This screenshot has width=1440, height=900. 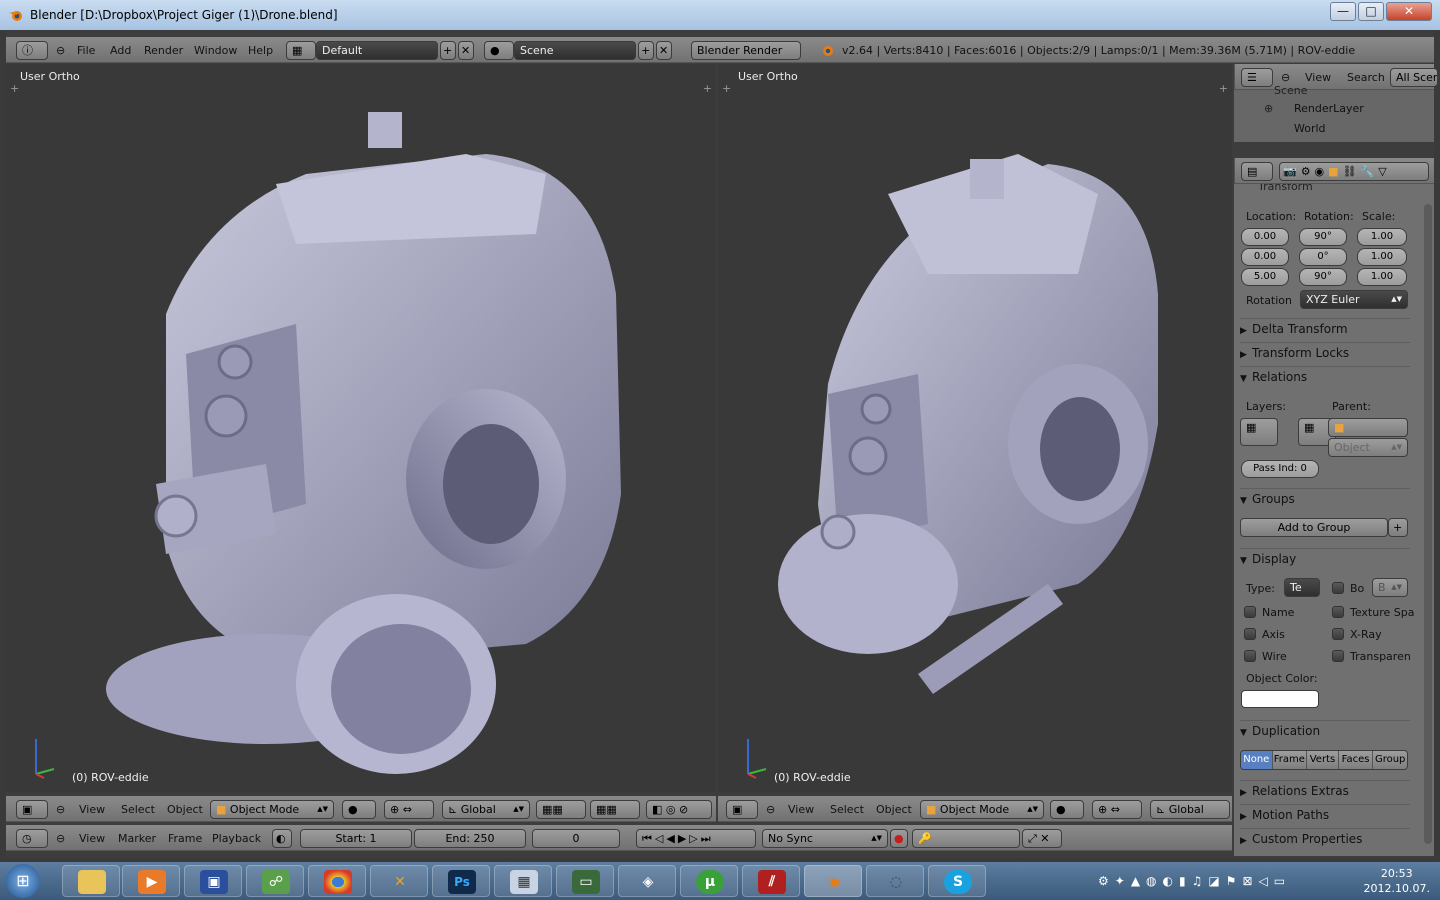 I want to click on dup-verts-button: Verts, so click(x=1322, y=760).